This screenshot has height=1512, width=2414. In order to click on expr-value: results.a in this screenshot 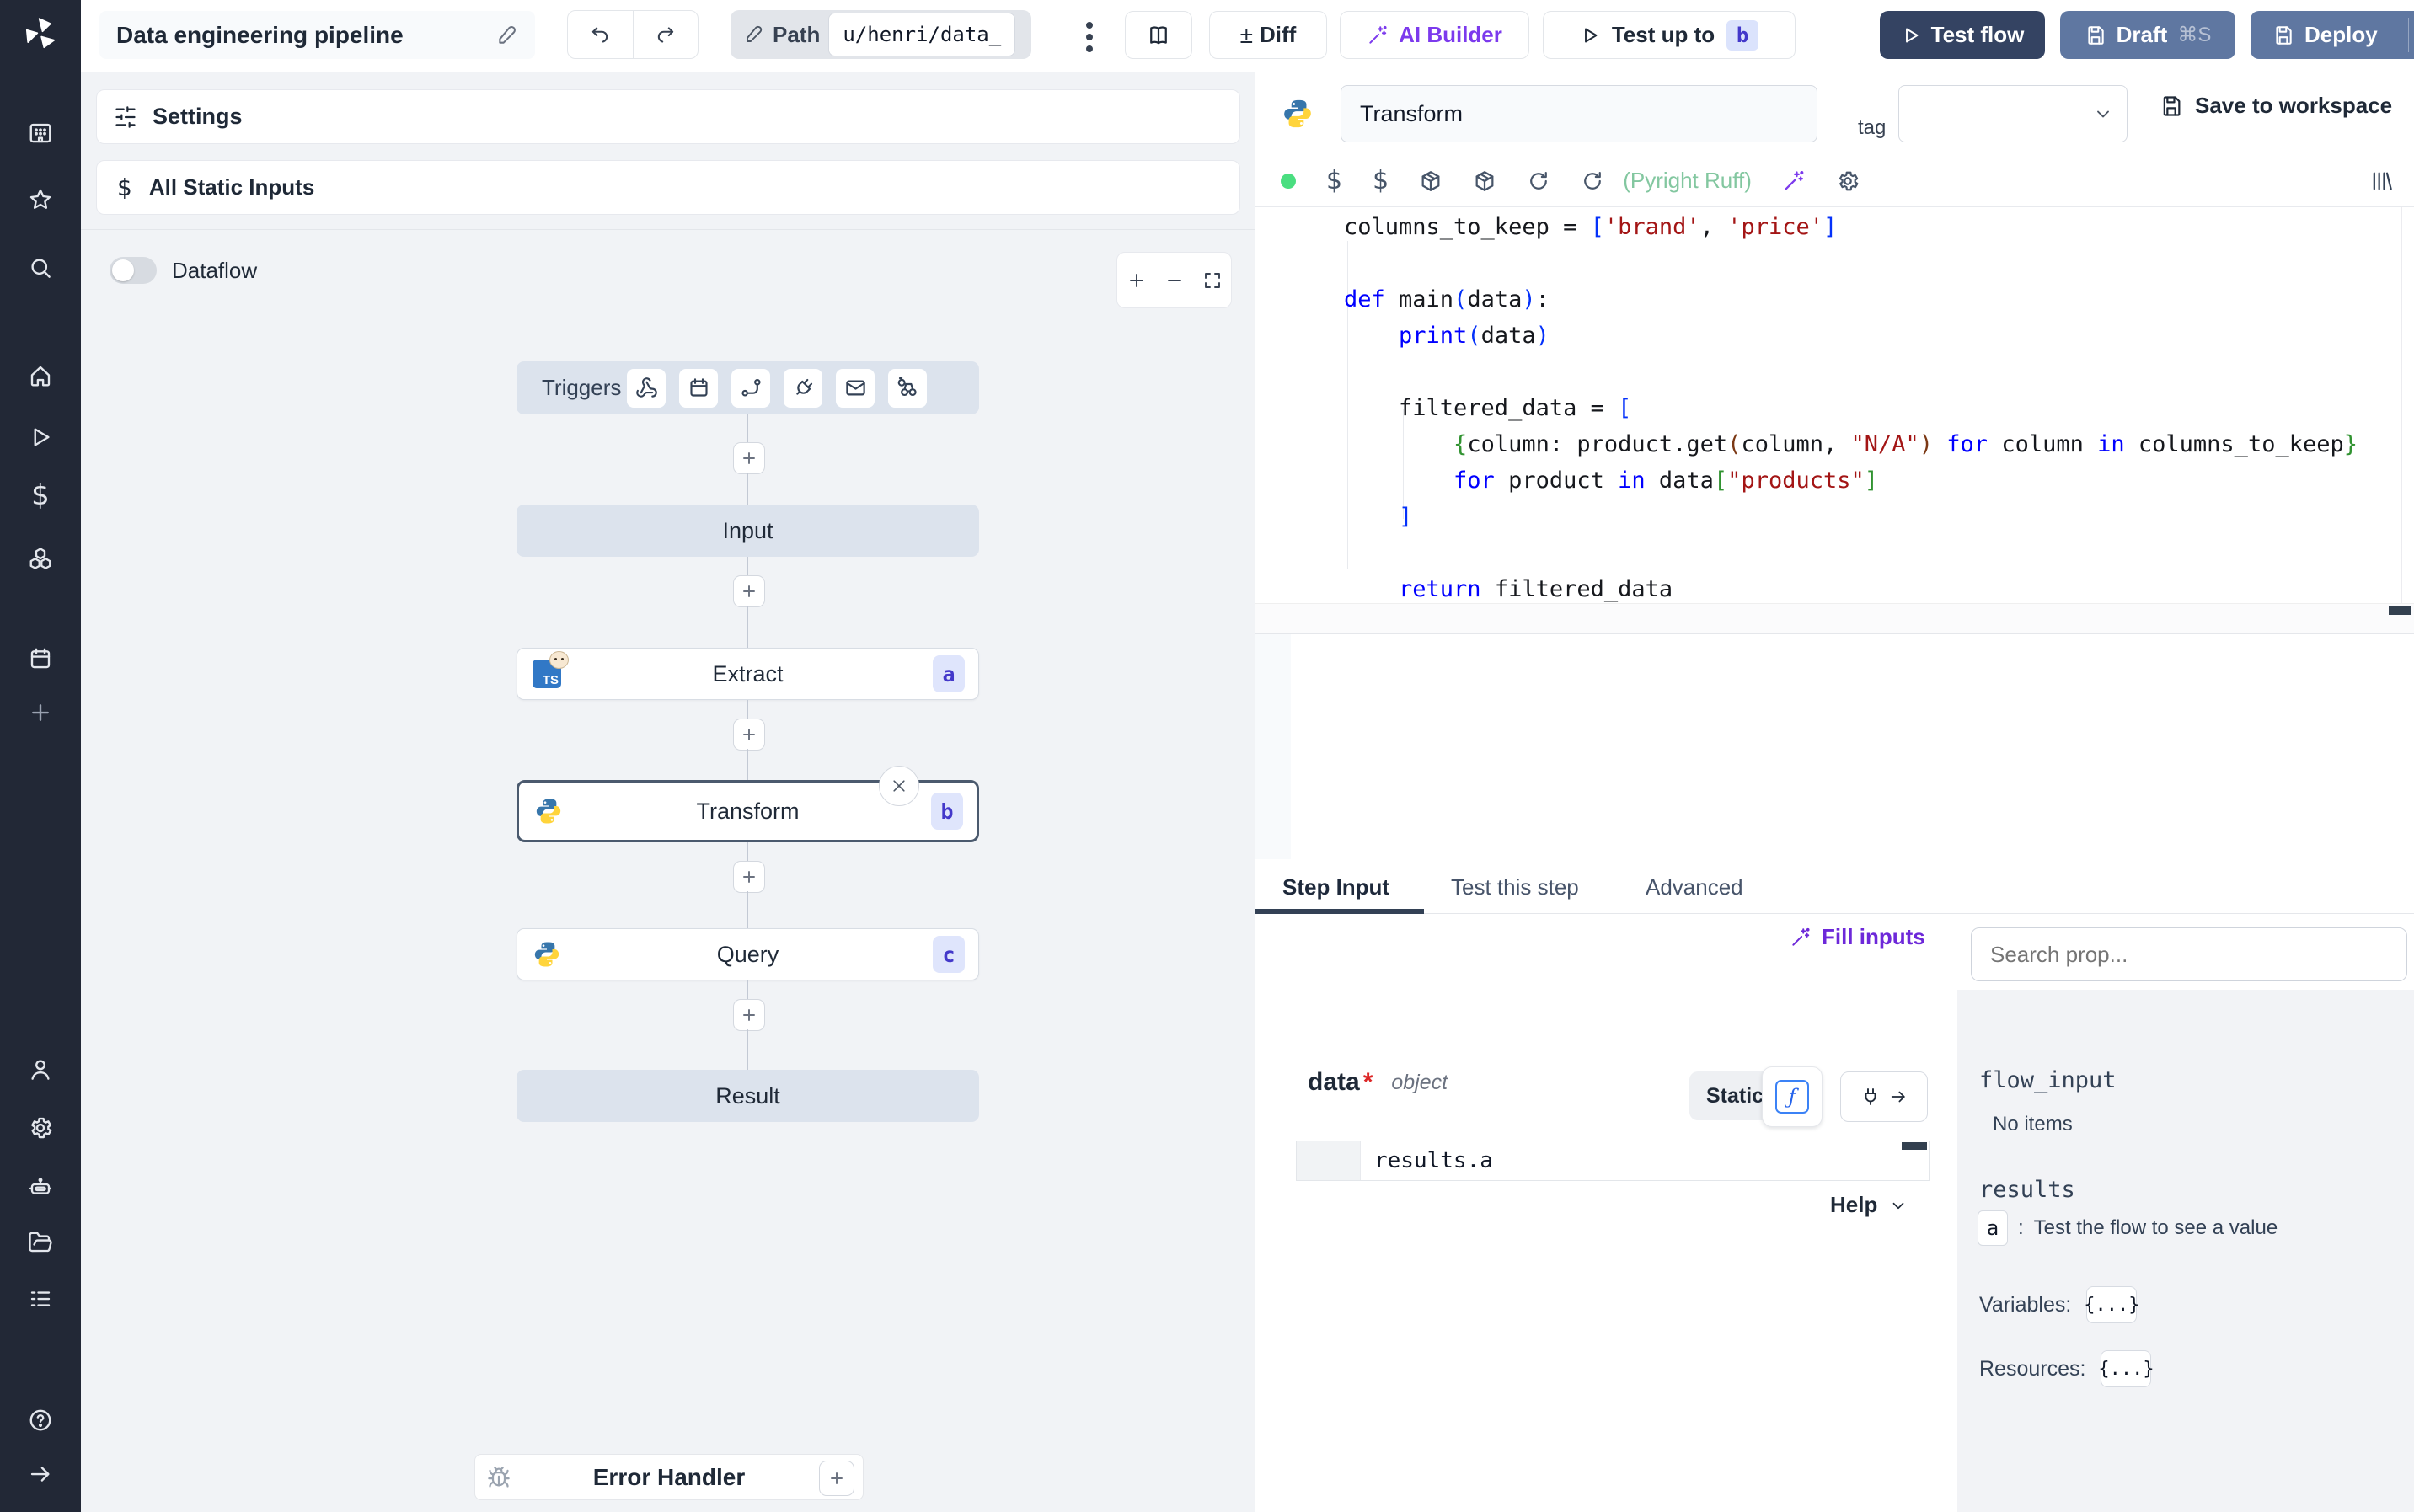, I will do `click(1433, 1160)`.